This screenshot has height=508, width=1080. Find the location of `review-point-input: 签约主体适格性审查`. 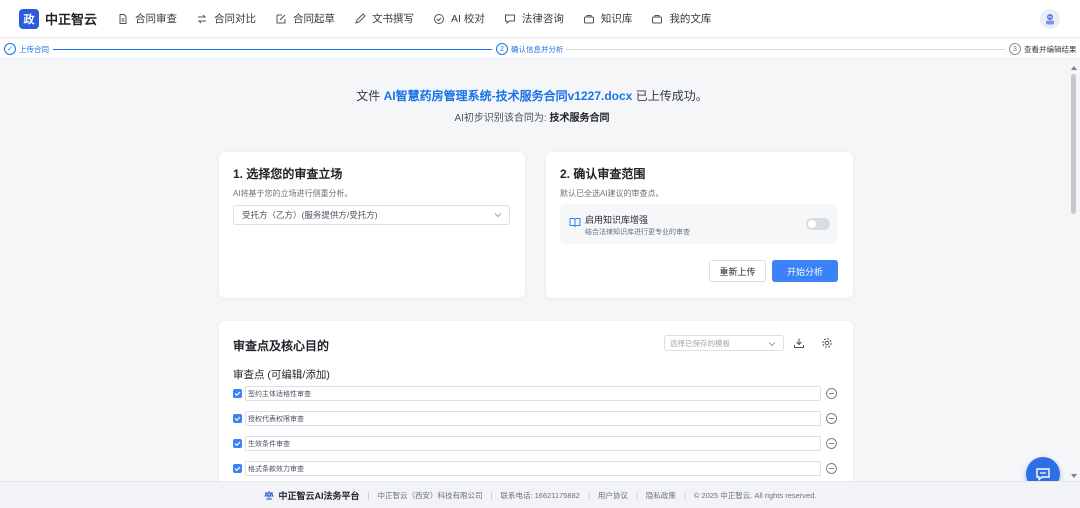

review-point-input: 签约主体适格性审查 is located at coordinates (533, 393).